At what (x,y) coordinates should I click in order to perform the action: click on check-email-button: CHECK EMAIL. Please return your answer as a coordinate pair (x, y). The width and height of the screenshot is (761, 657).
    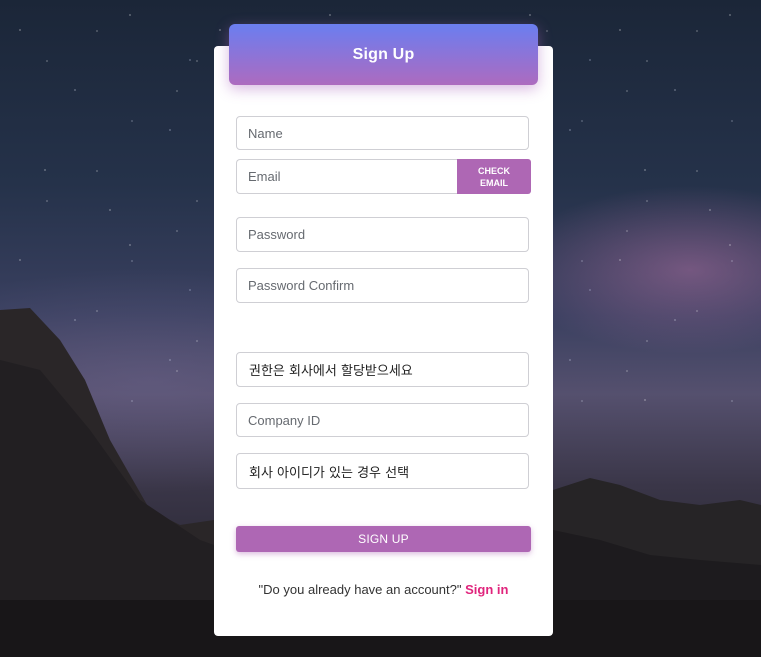
    Looking at the image, I should click on (494, 176).